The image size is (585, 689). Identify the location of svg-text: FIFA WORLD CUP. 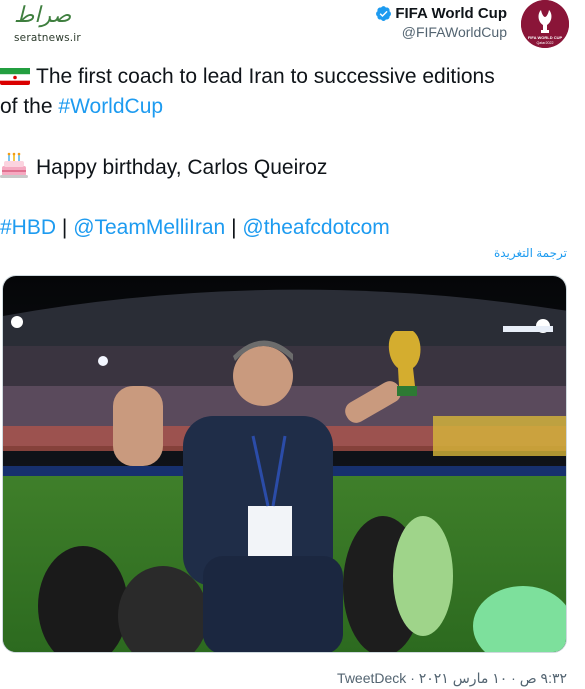
(545, 37).